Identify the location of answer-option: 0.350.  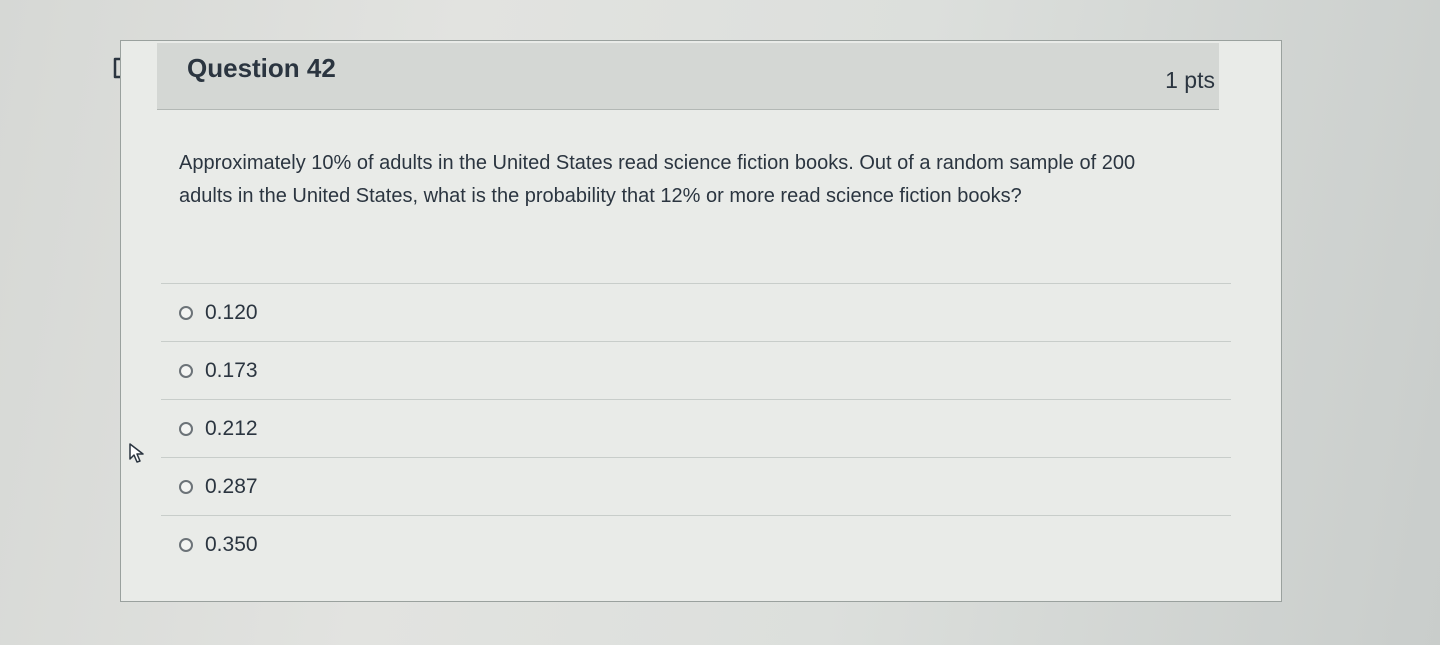
(696, 544).